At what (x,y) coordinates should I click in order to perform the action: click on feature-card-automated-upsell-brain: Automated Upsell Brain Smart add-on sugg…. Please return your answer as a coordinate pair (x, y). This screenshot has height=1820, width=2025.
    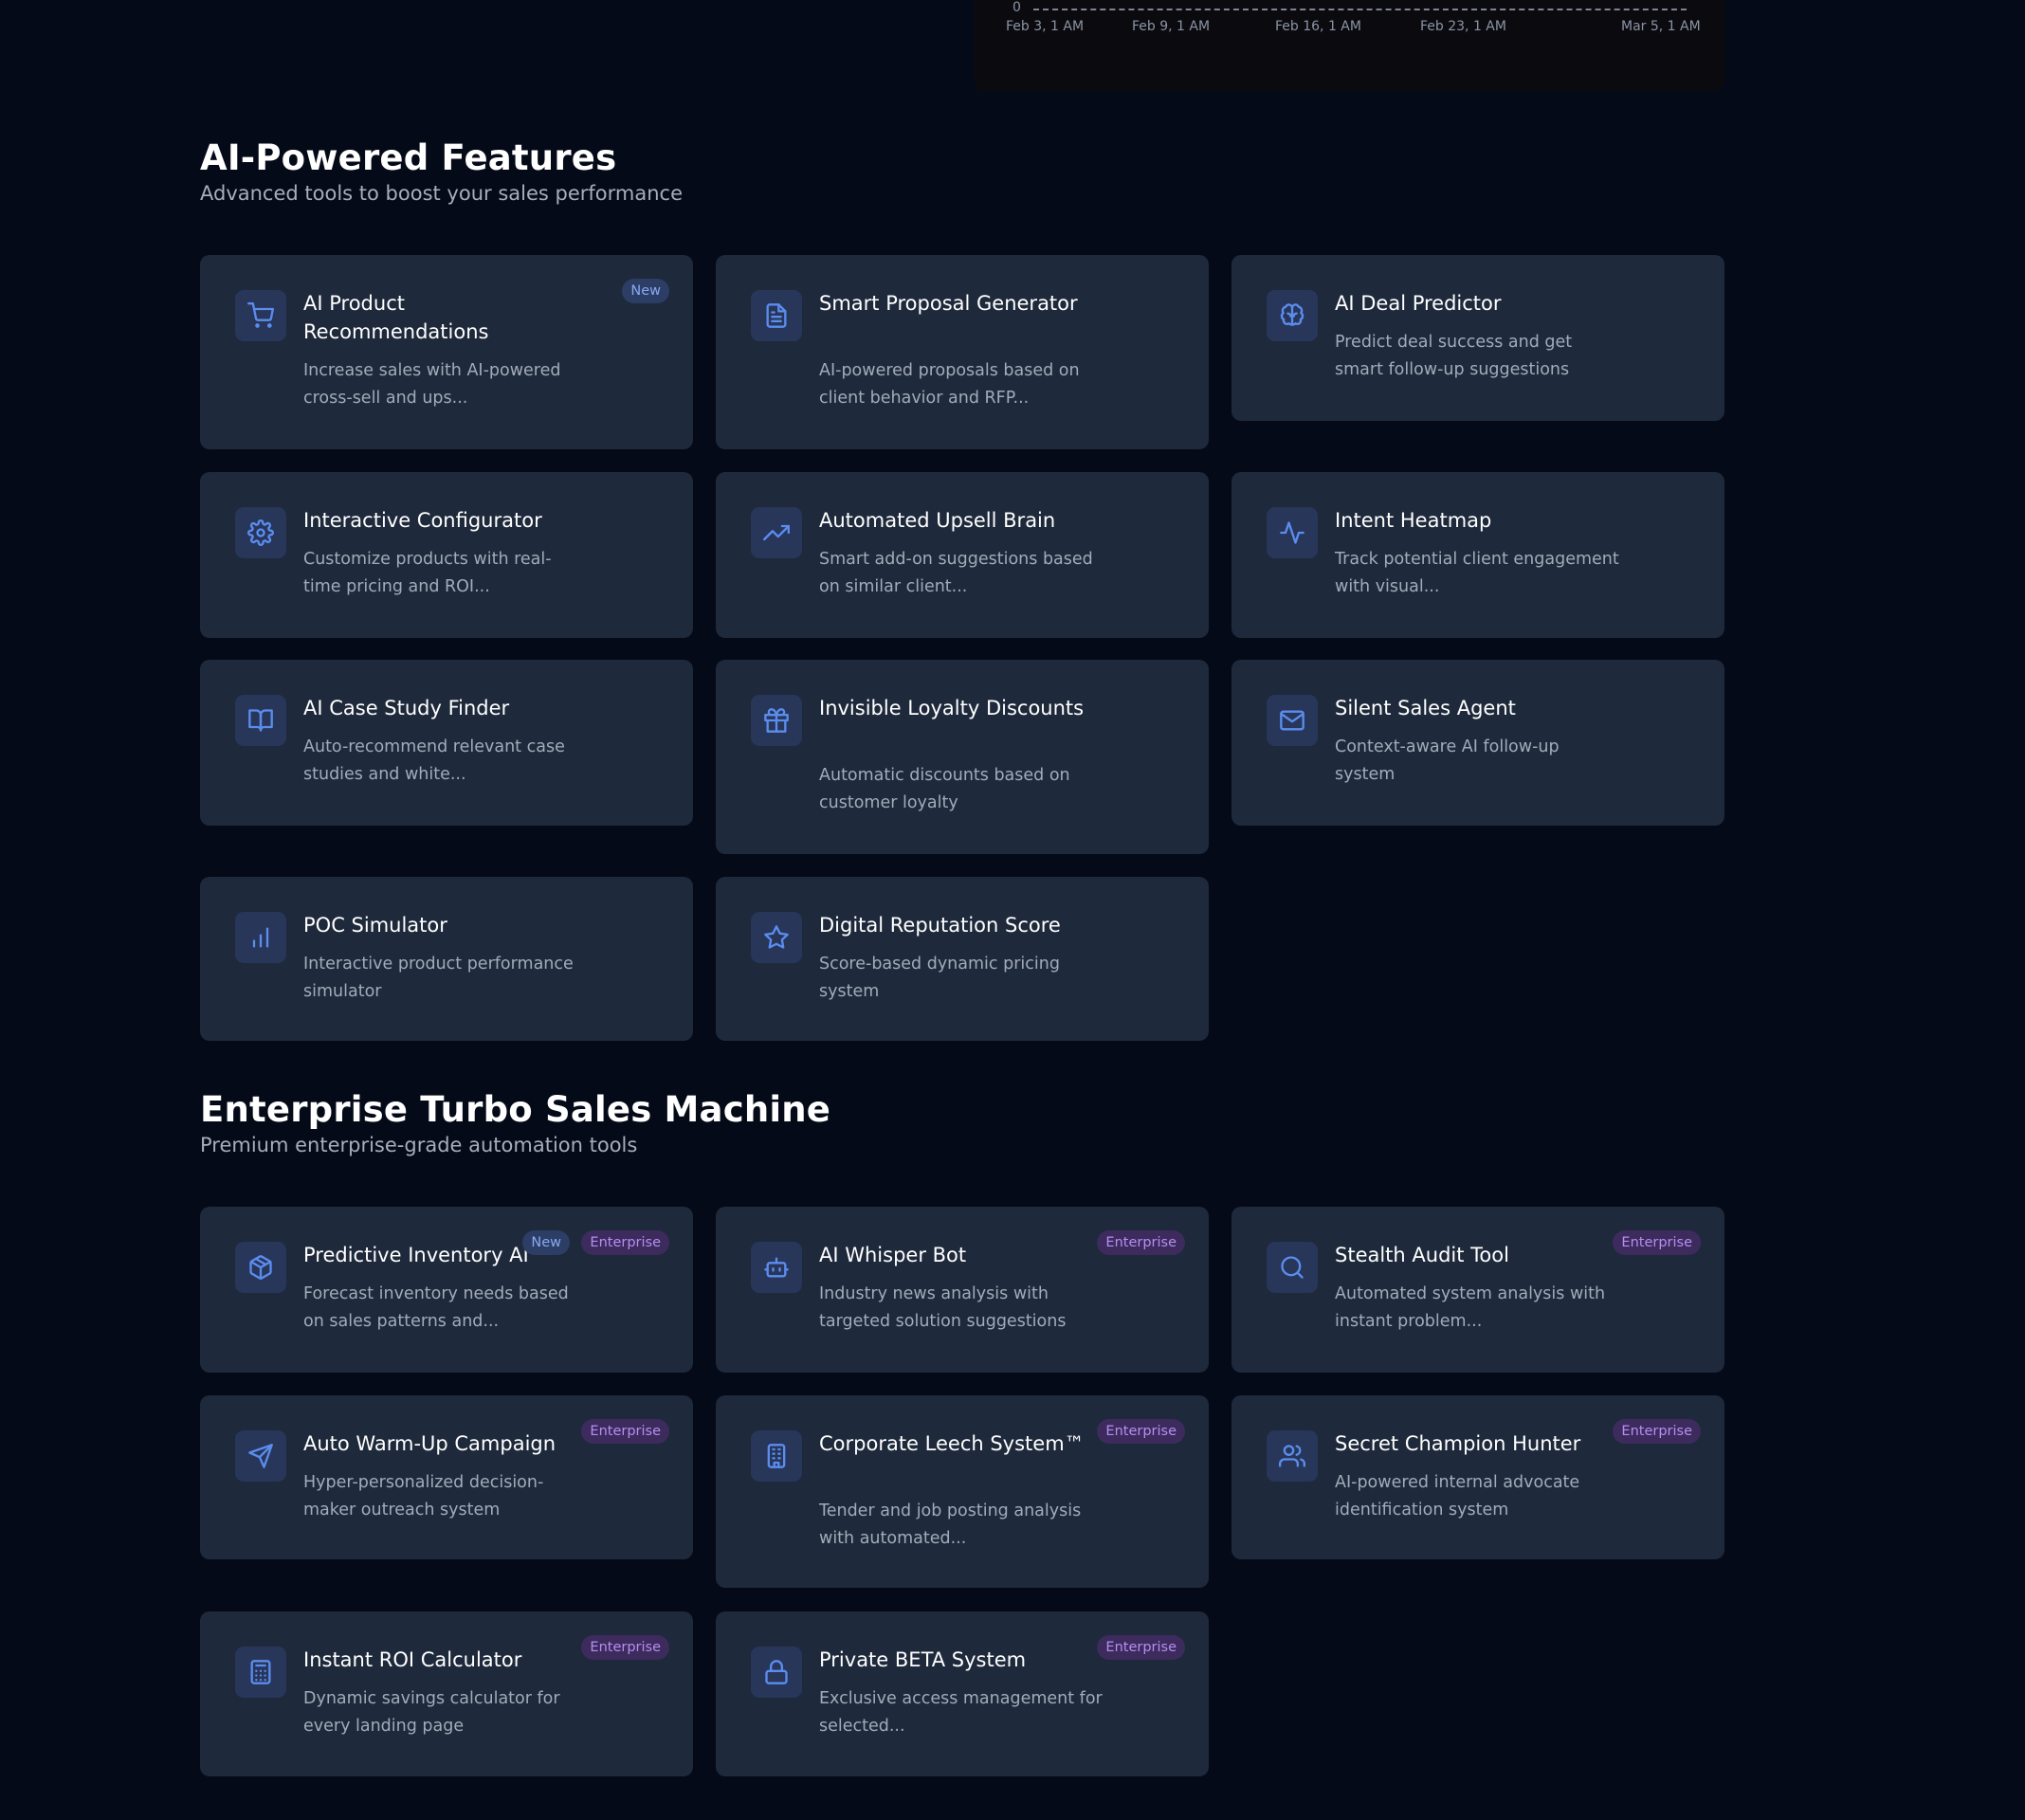
    Looking at the image, I should click on (962, 555).